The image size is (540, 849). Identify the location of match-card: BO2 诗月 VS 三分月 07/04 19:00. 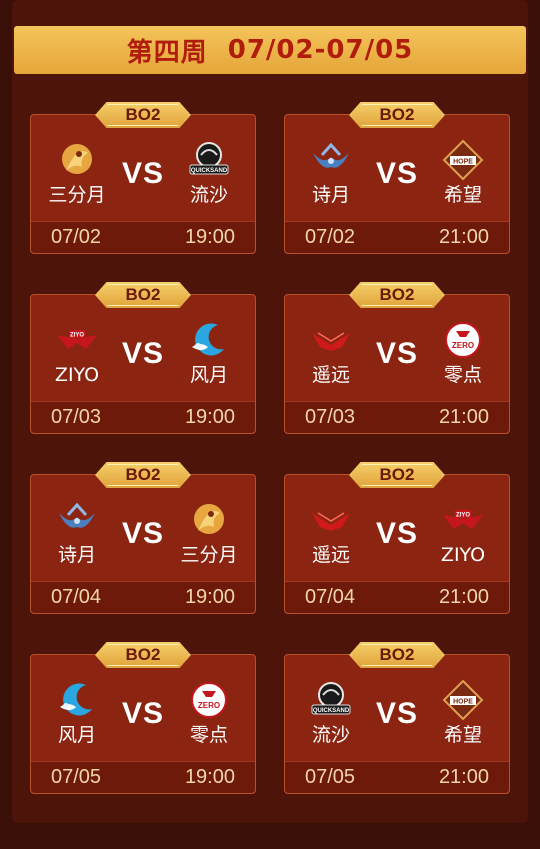
(143, 538).